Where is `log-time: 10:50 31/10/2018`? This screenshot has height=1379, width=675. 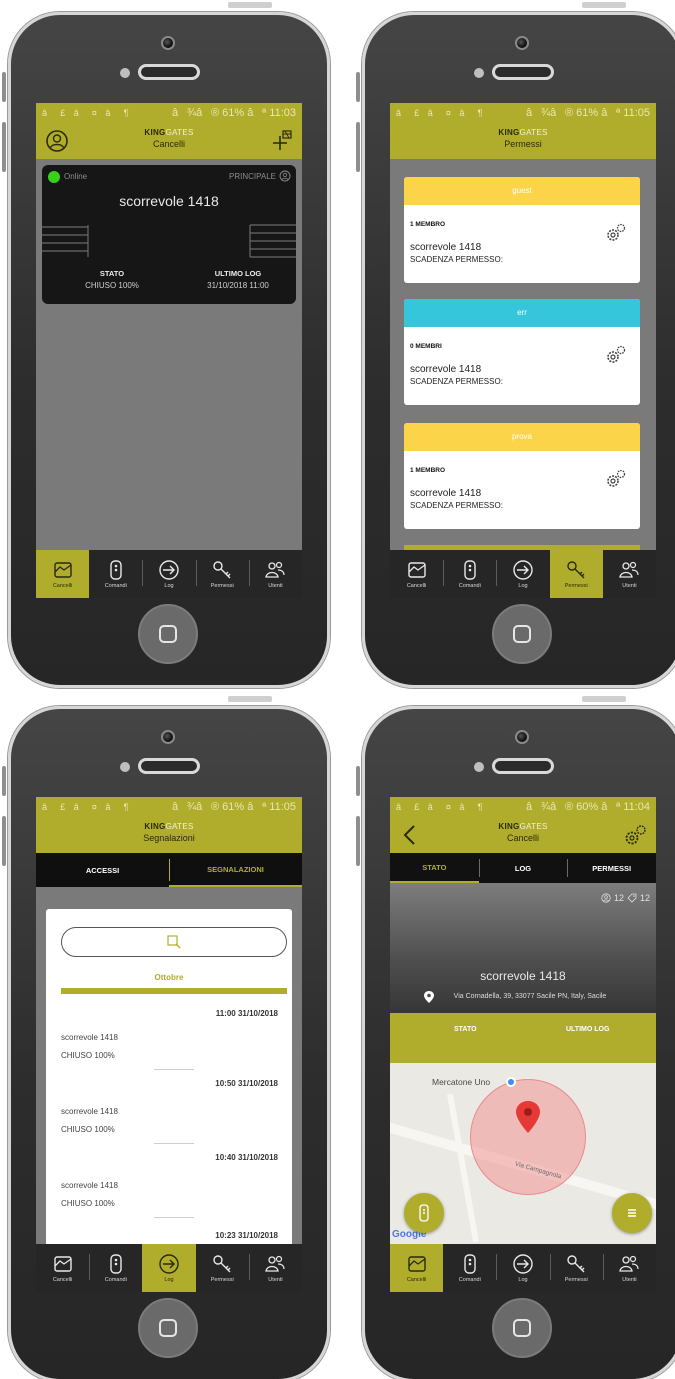 log-time: 10:50 31/10/2018 is located at coordinates (246, 1083).